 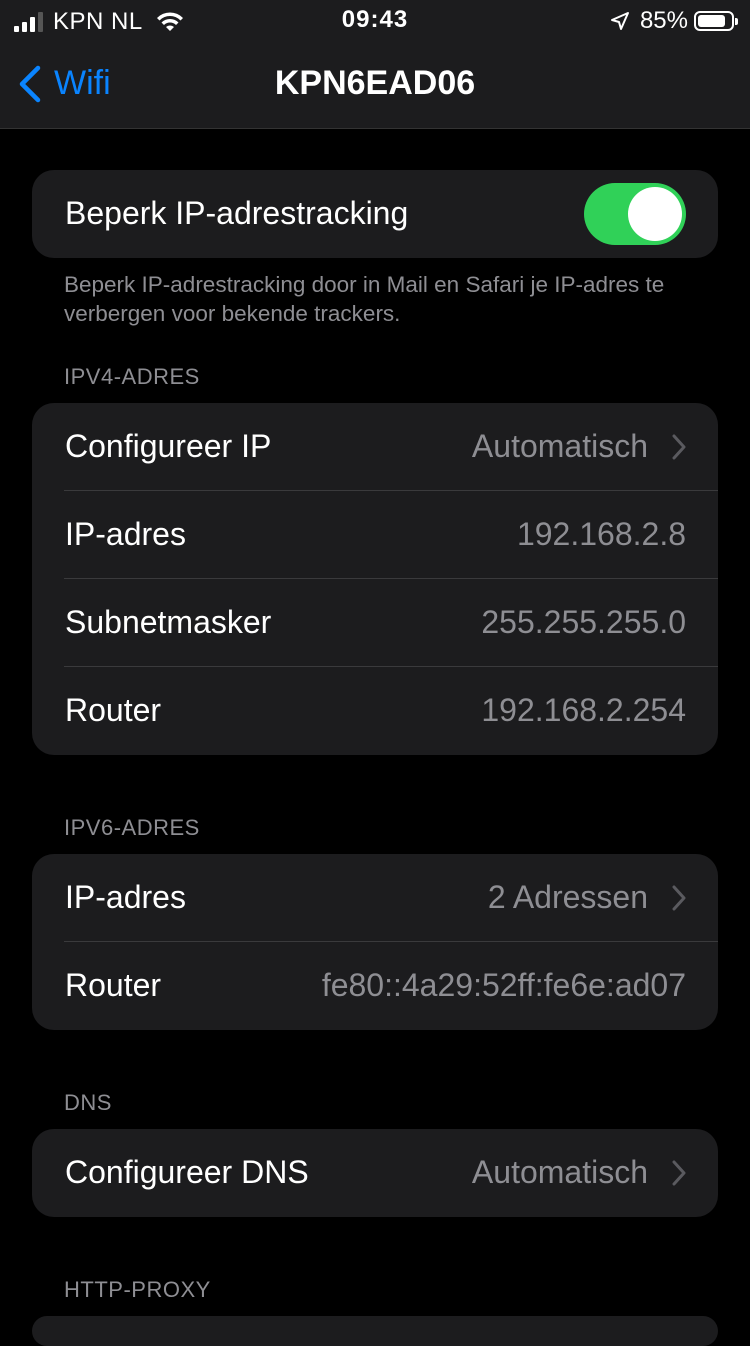 I want to click on subnet-mask-row: Subnetmasker 255.255.255.0, so click(x=375, y=623).